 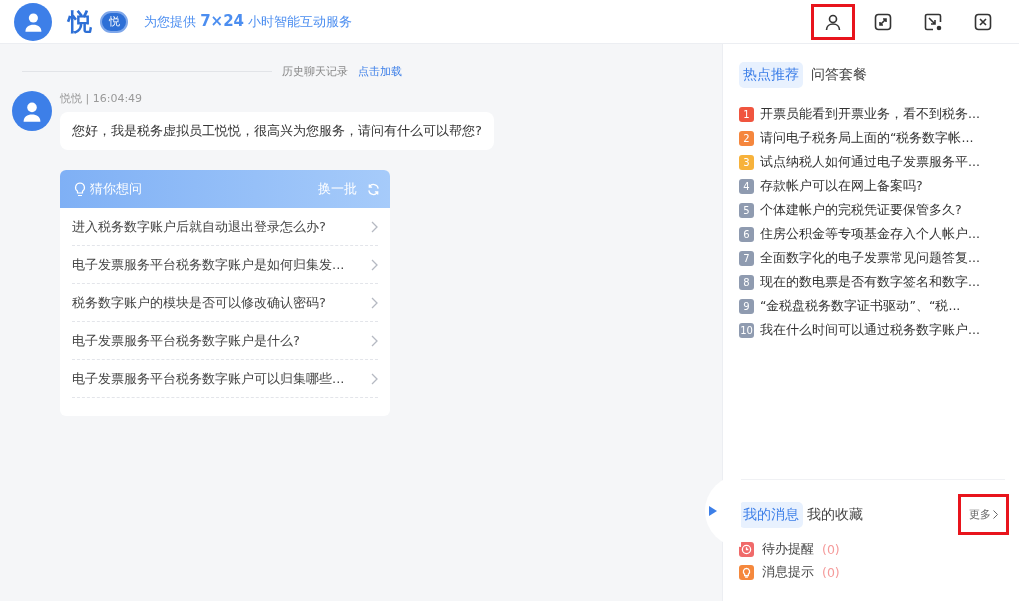 I want to click on history-label: 历史聊天记录, so click(x=315, y=71).